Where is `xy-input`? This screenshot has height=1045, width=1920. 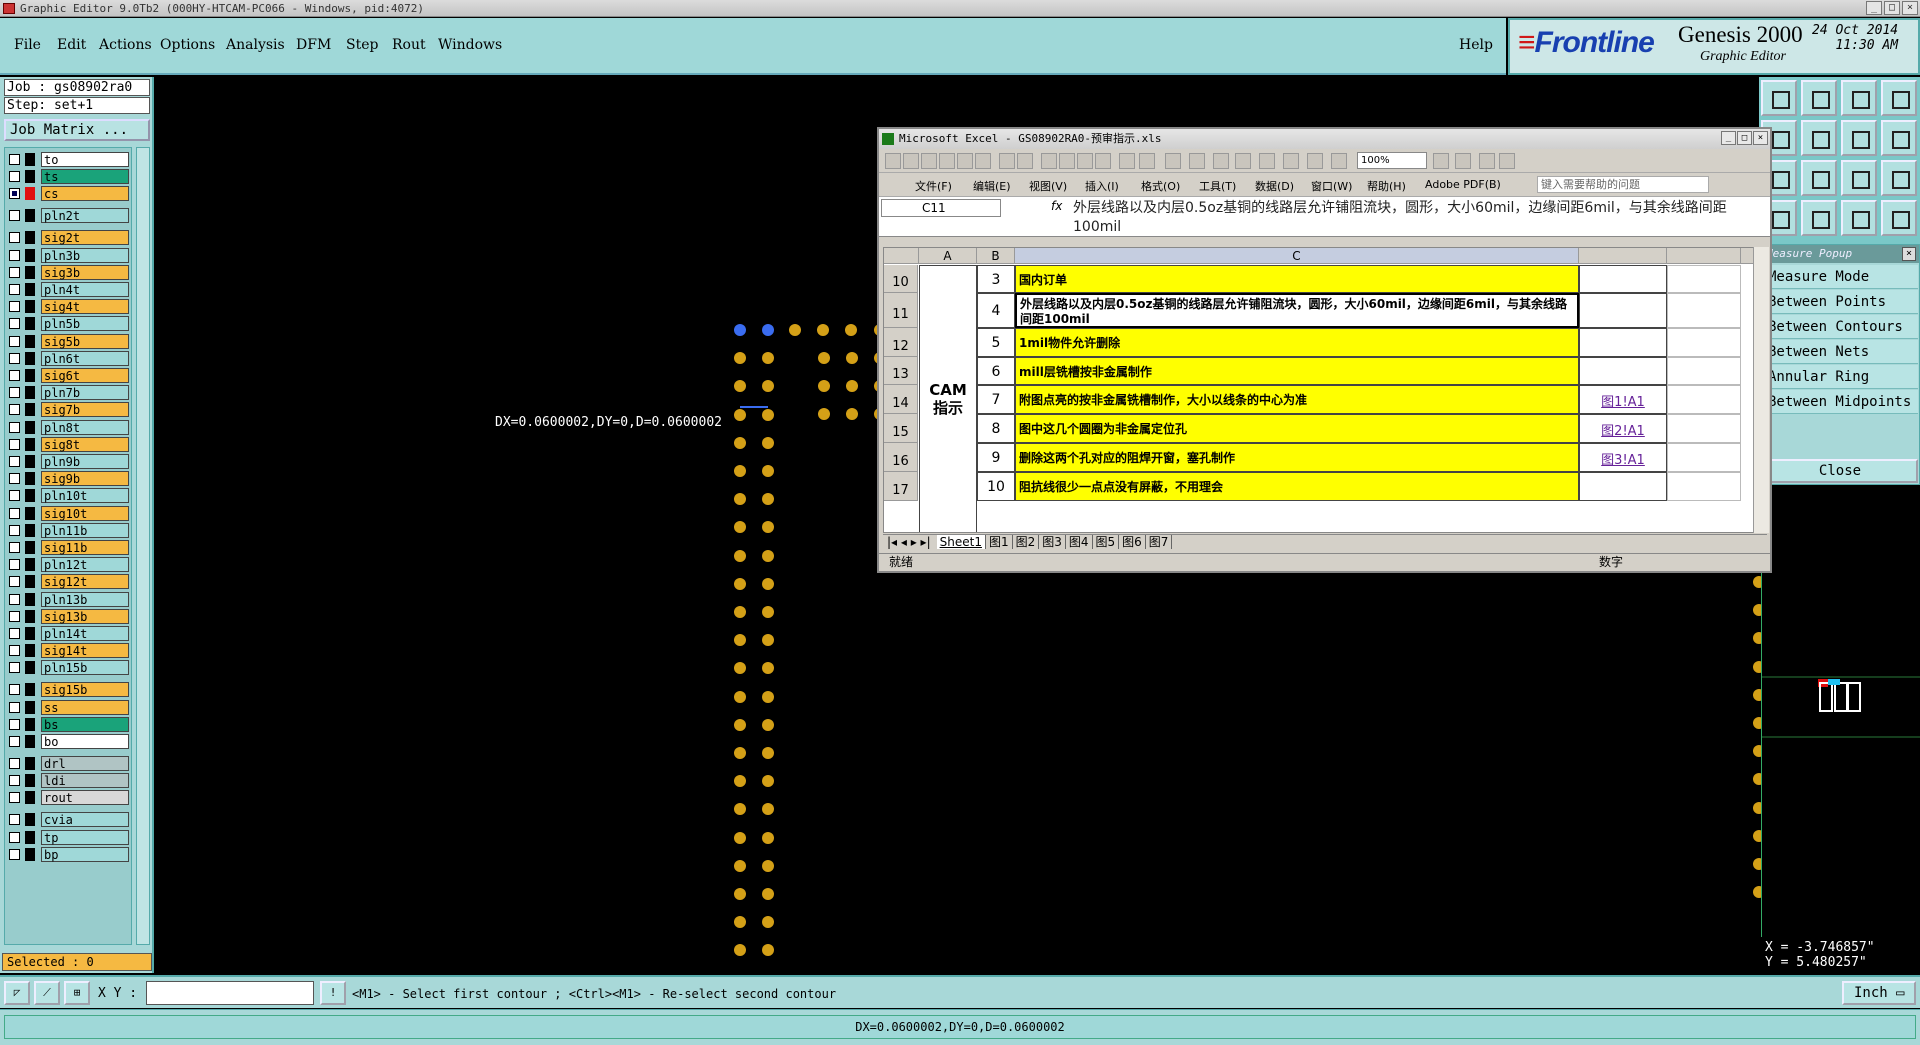
xy-input is located at coordinates (230, 993).